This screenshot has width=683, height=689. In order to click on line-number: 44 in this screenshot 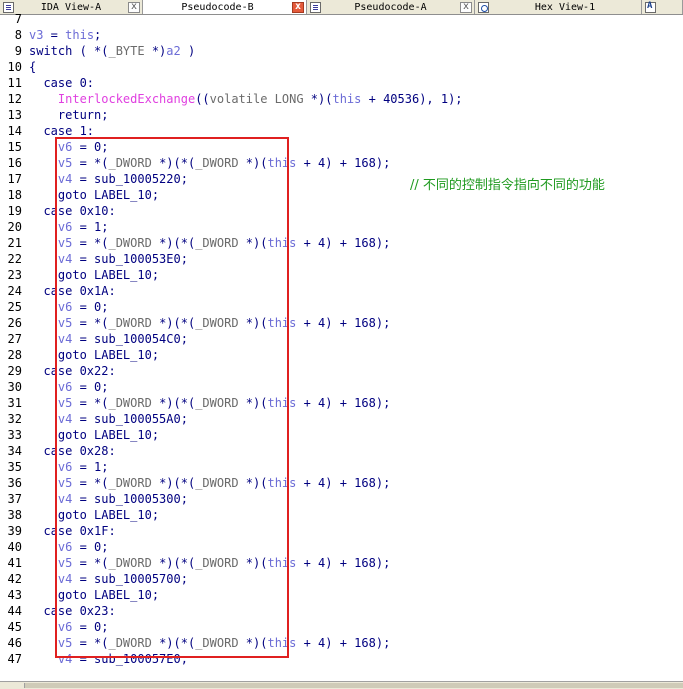, I will do `click(14, 611)`.